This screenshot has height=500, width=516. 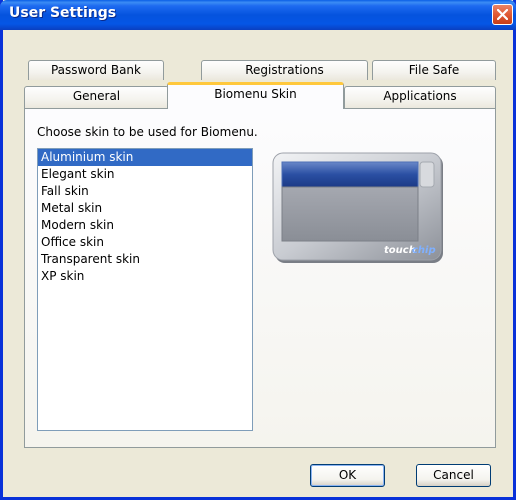 I want to click on tab-biomenu-skin: Biomenu Skin, so click(x=255, y=95).